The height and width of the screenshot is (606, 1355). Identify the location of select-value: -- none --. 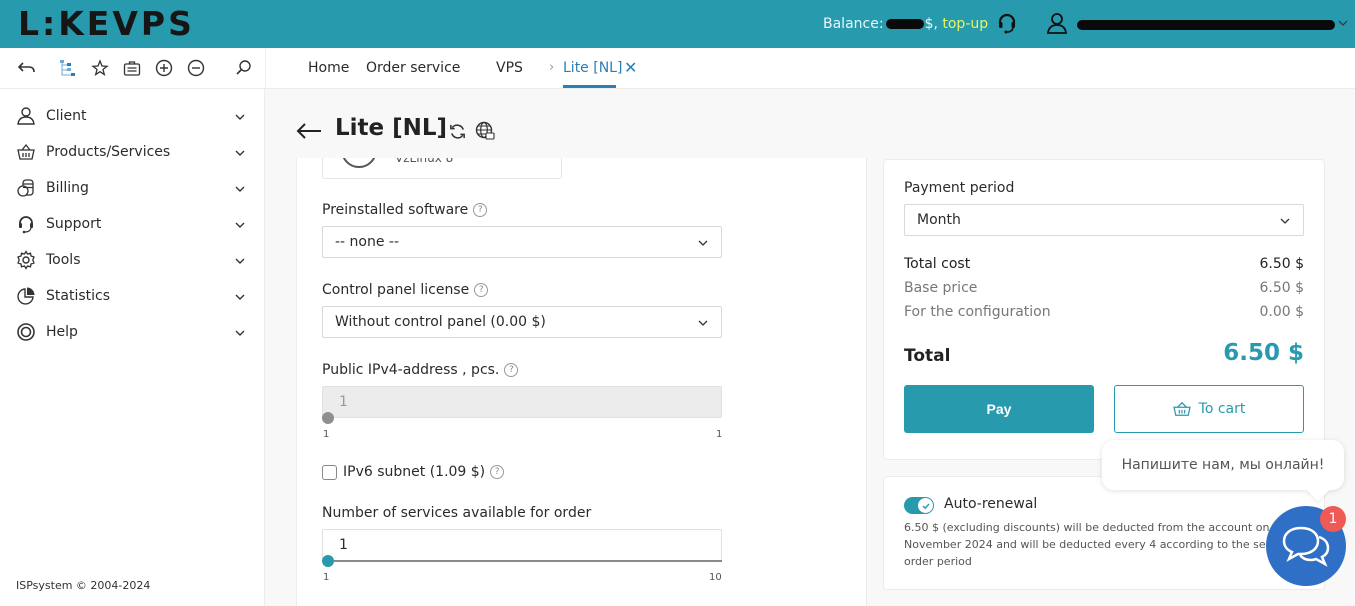
(367, 242).